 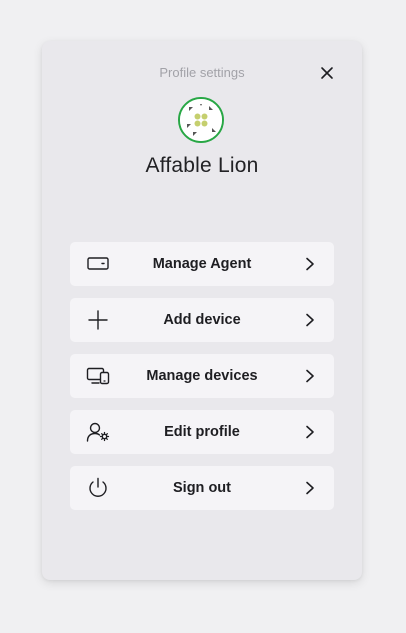 I want to click on edit-profile-button: Edit profile, so click(x=202, y=432).